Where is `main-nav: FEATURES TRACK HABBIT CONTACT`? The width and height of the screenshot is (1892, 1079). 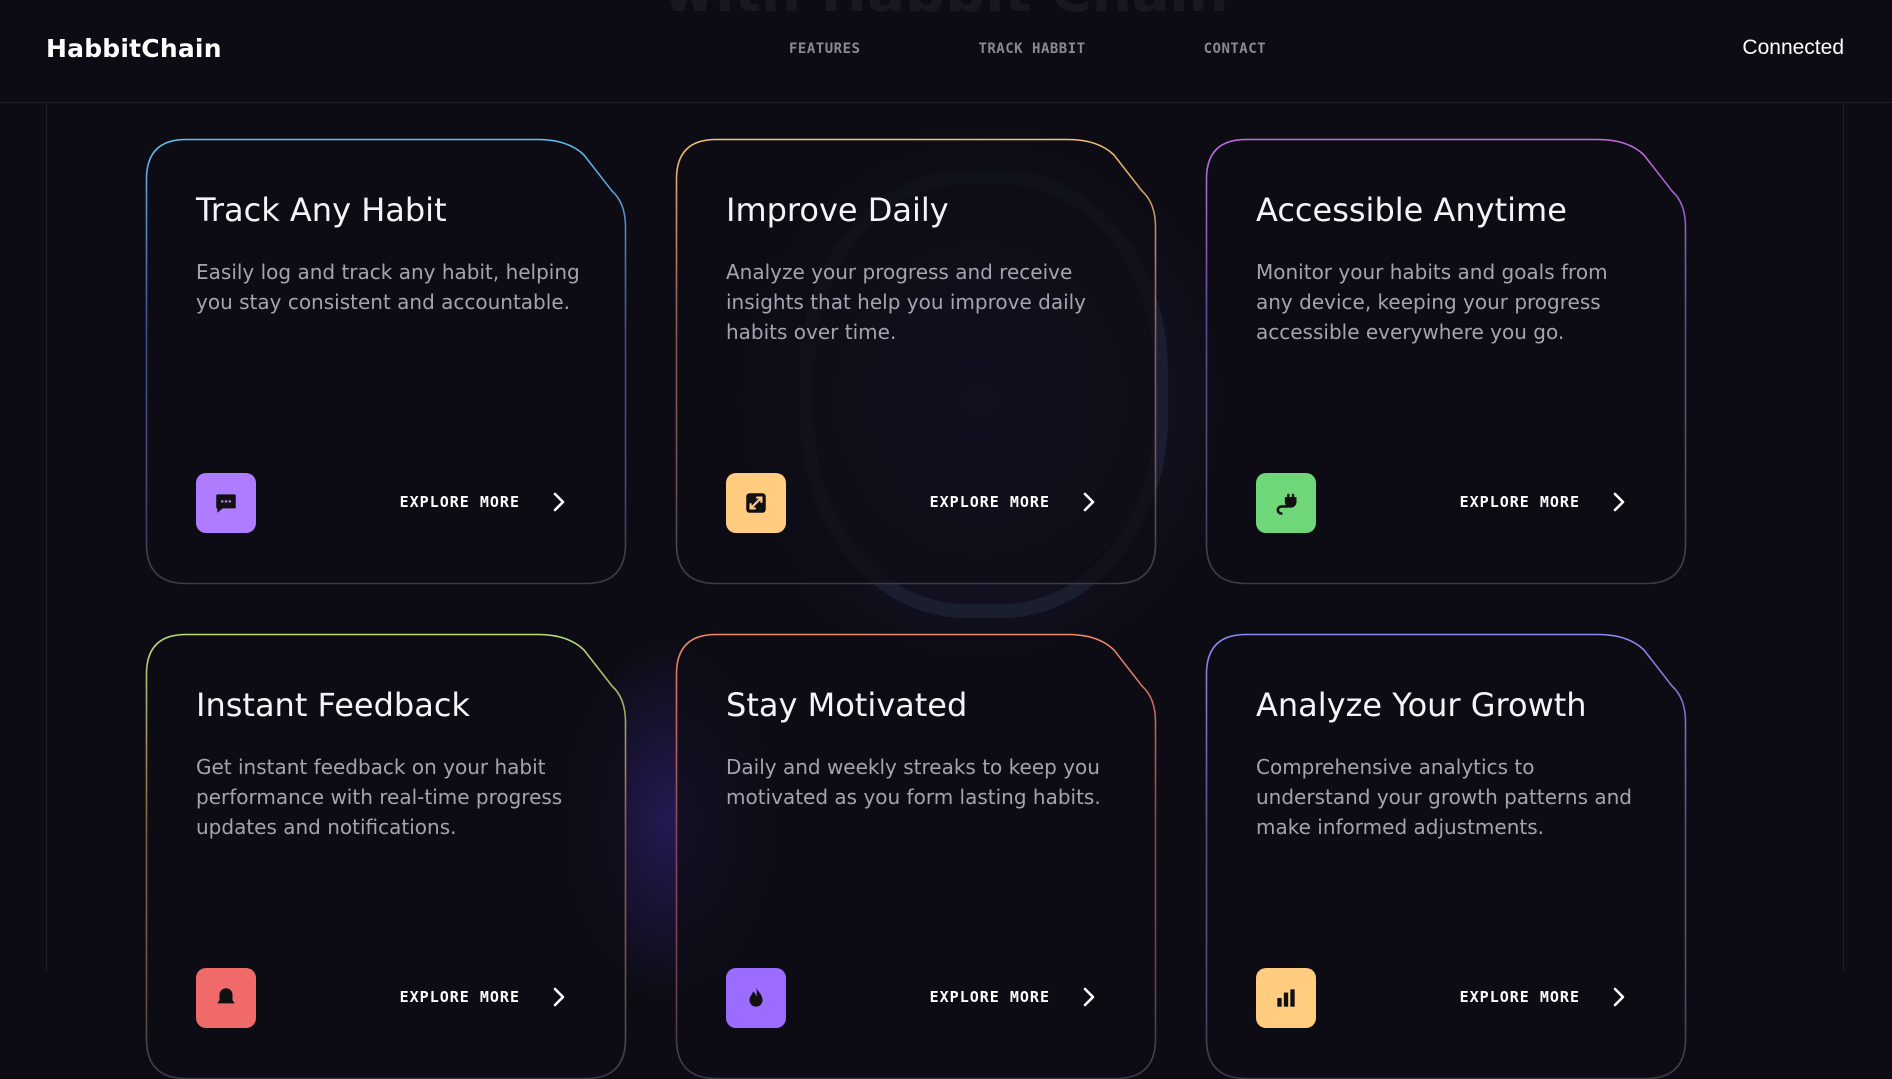 main-nav: FEATURES TRACK HABBIT CONTACT is located at coordinates (1027, 49).